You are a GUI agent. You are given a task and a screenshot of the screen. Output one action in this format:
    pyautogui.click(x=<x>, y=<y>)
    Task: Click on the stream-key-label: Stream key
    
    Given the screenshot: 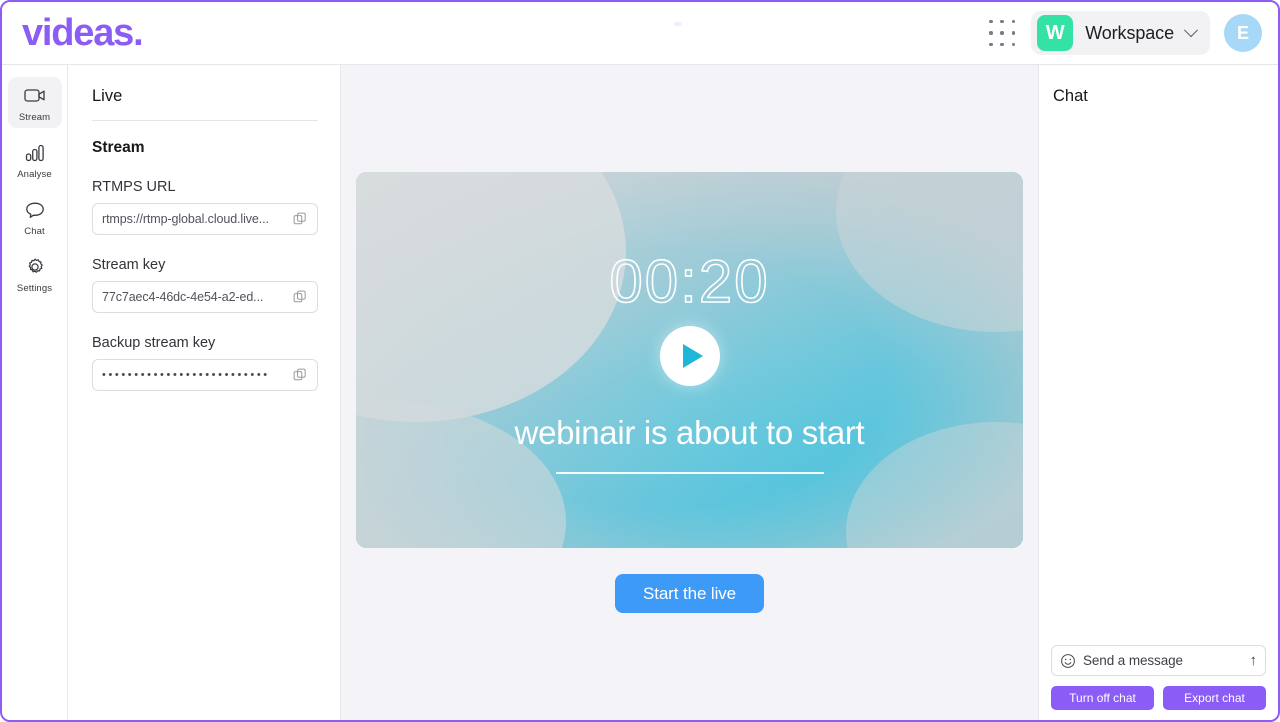 What is the action you would take?
    pyautogui.click(x=129, y=265)
    